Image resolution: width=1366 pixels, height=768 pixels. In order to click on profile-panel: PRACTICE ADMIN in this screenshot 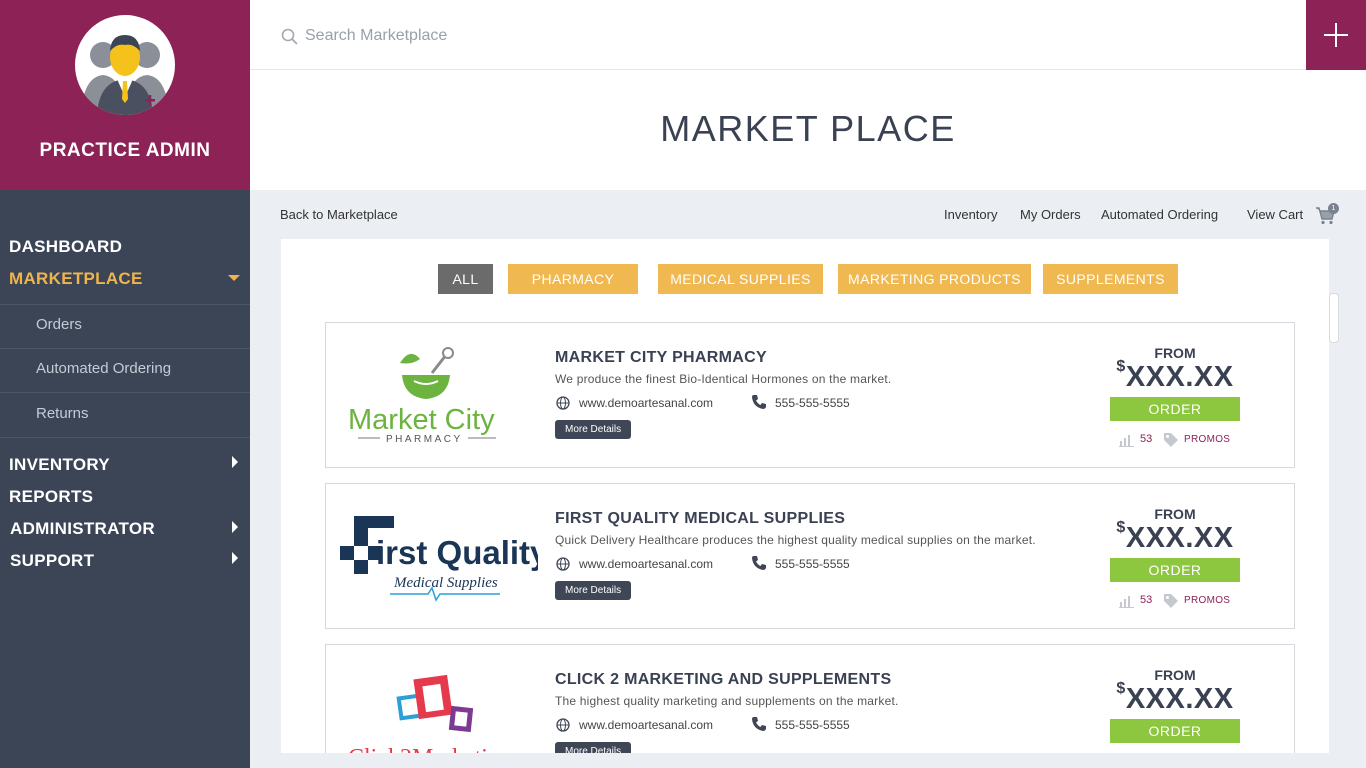, I will do `click(125, 95)`.